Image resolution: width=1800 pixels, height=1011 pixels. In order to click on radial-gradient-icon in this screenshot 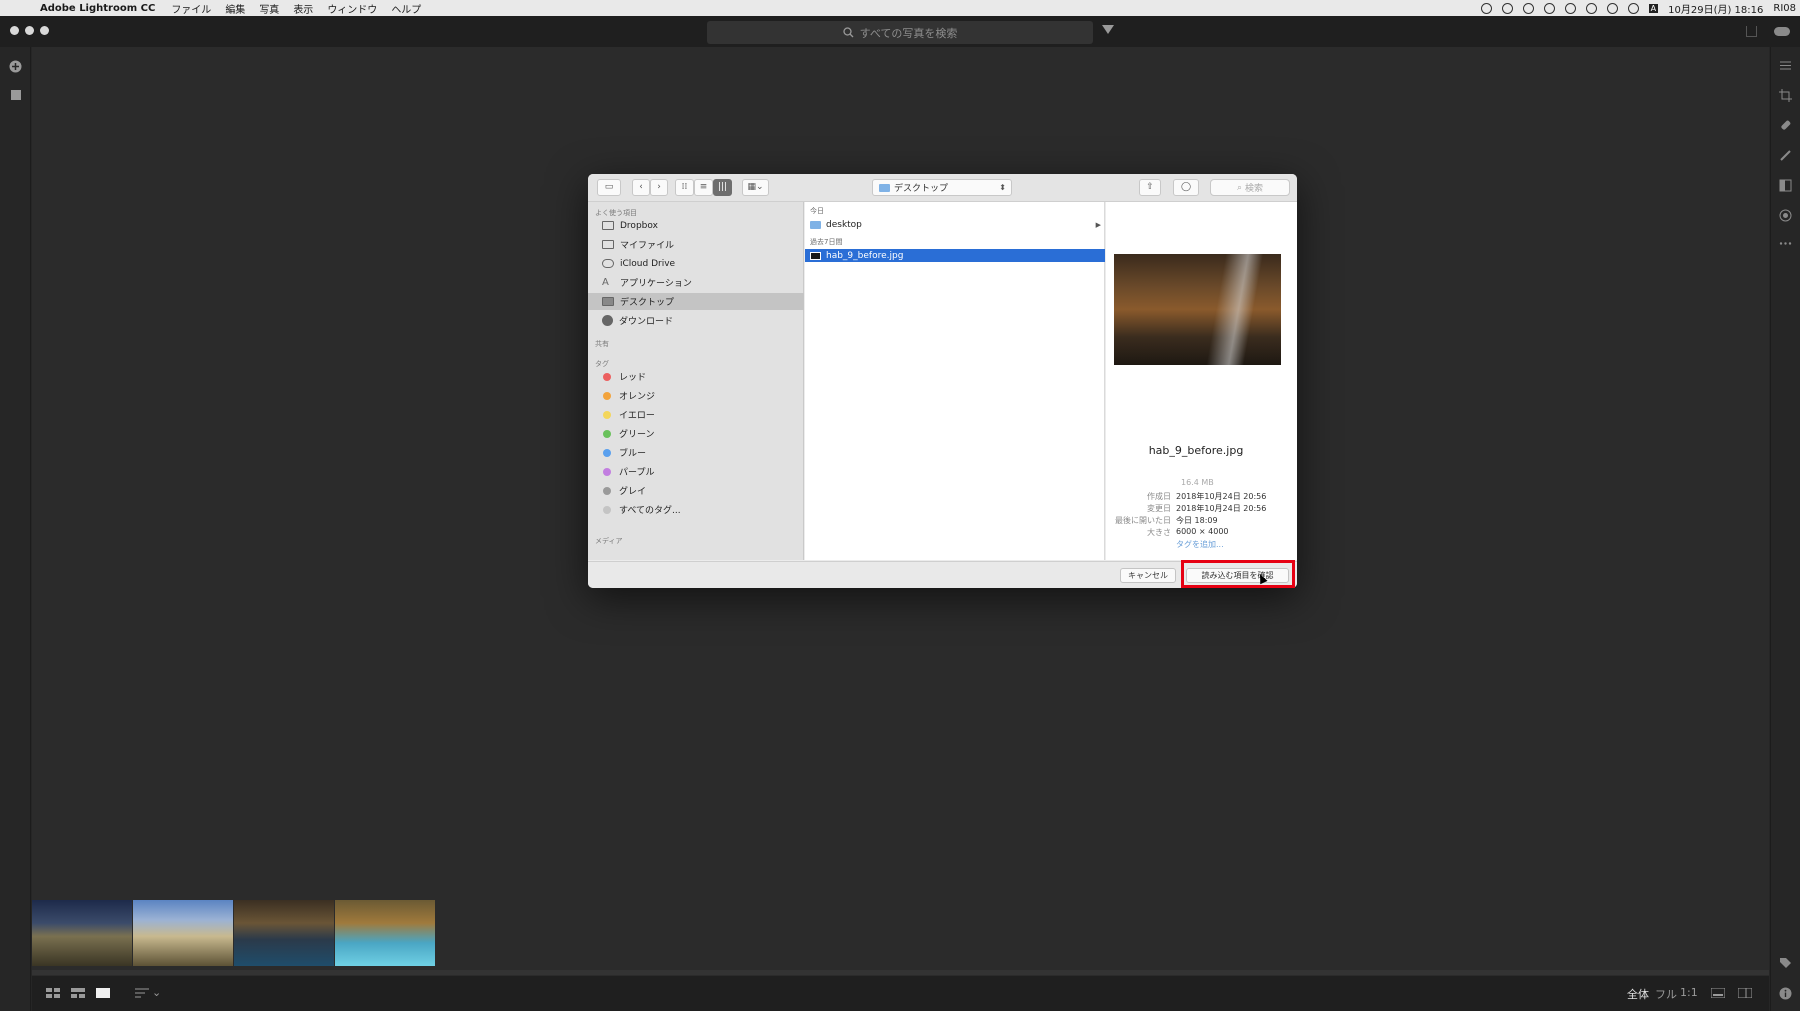, I will do `click(1785, 215)`.